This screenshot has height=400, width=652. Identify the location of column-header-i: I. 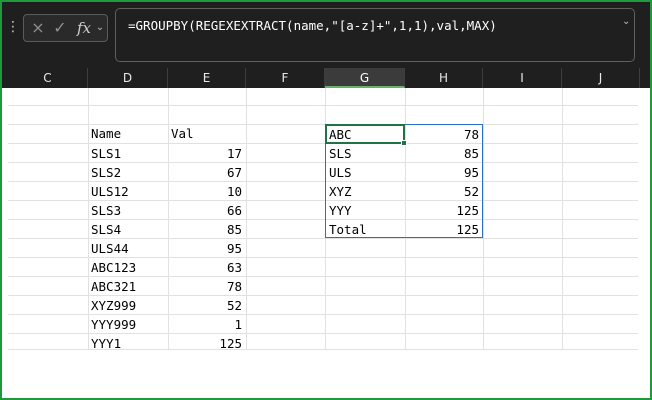
(522, 78).